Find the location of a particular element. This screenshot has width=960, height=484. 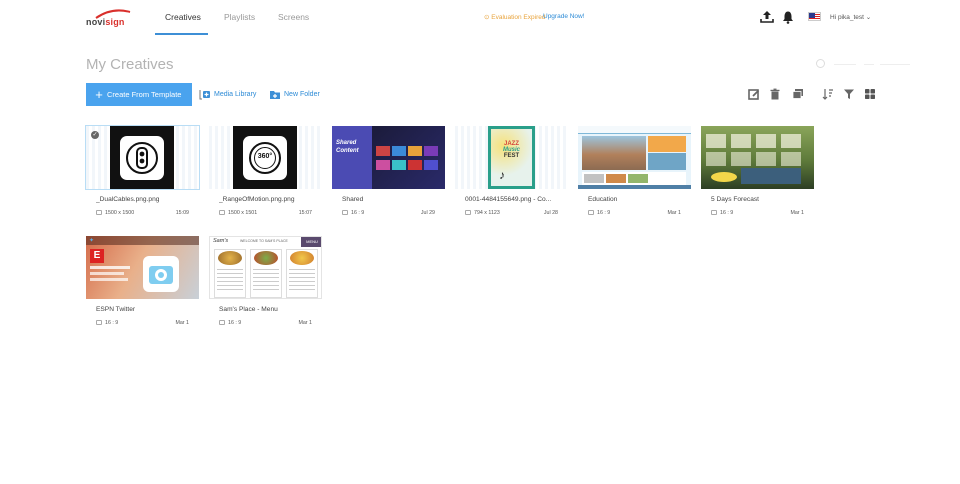

twitter-bird-icon: ✦ is located at coordinates (92, 241).